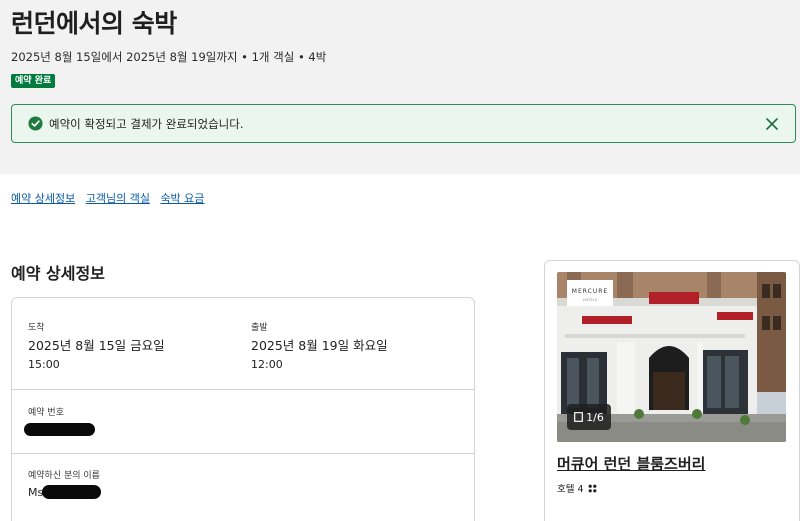 The height and width of the screenshot is (521, 800). What do you see at coordinates (71, 492) in the screenshot?
I see `redacted-guest-name` at bounding box center [71, 492].